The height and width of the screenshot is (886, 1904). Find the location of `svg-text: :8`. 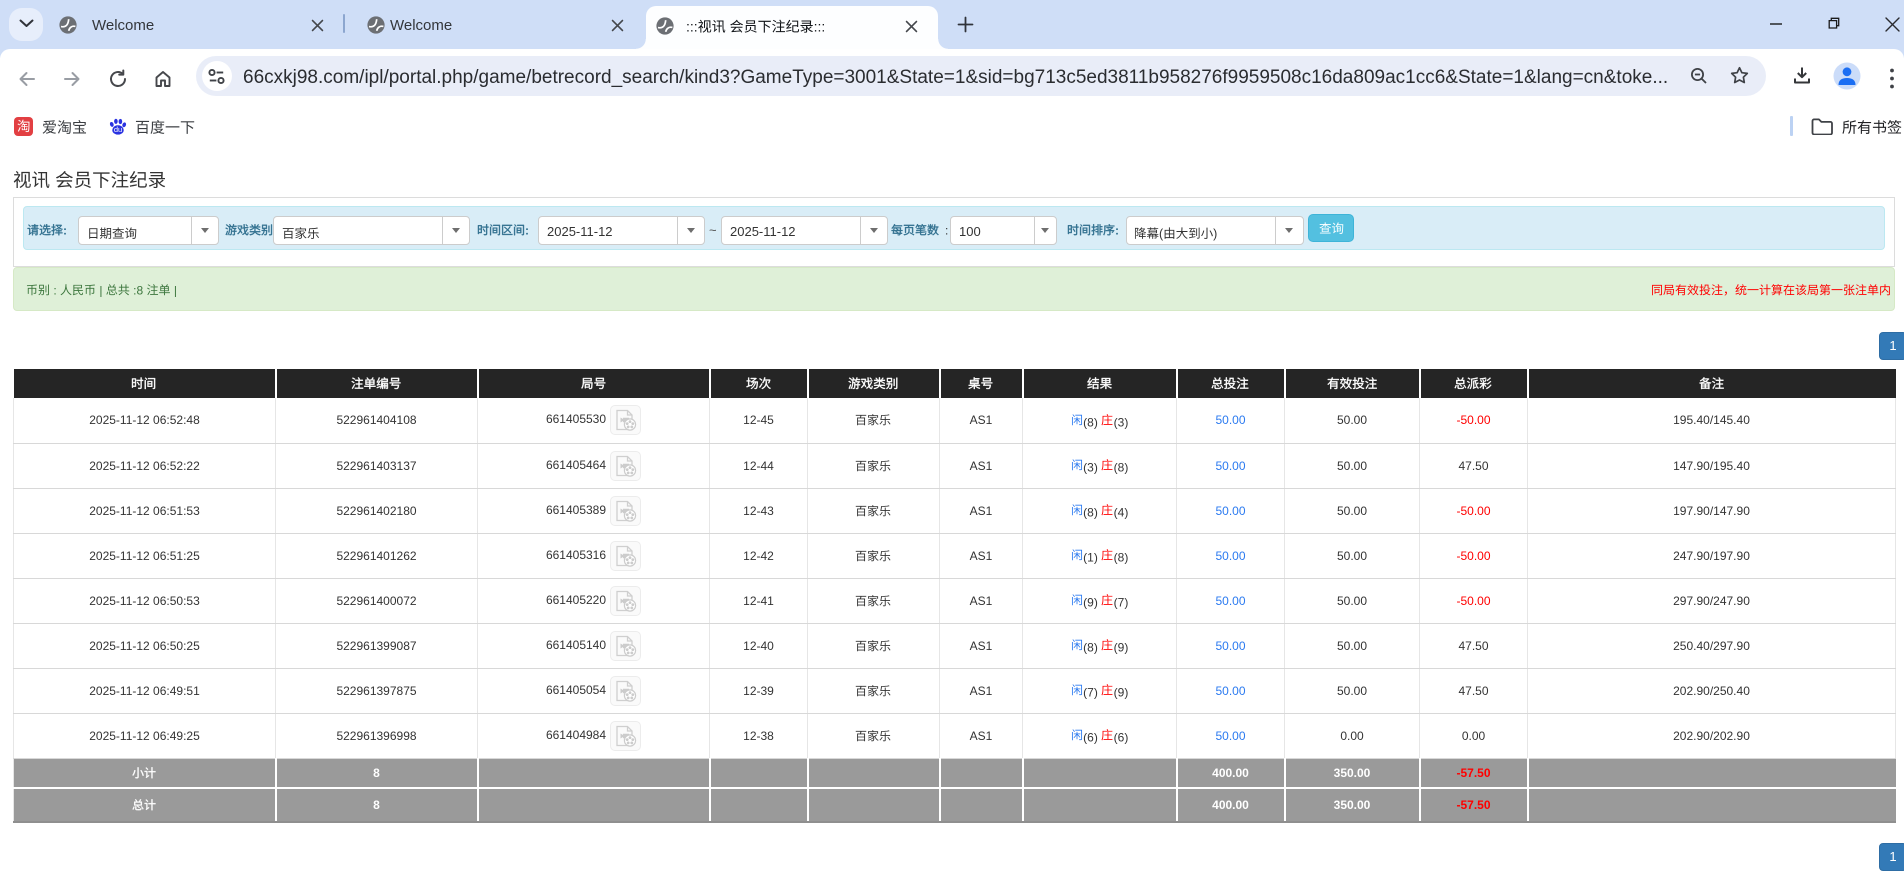

svg-text: :8 is located at coordinates (138, 290).